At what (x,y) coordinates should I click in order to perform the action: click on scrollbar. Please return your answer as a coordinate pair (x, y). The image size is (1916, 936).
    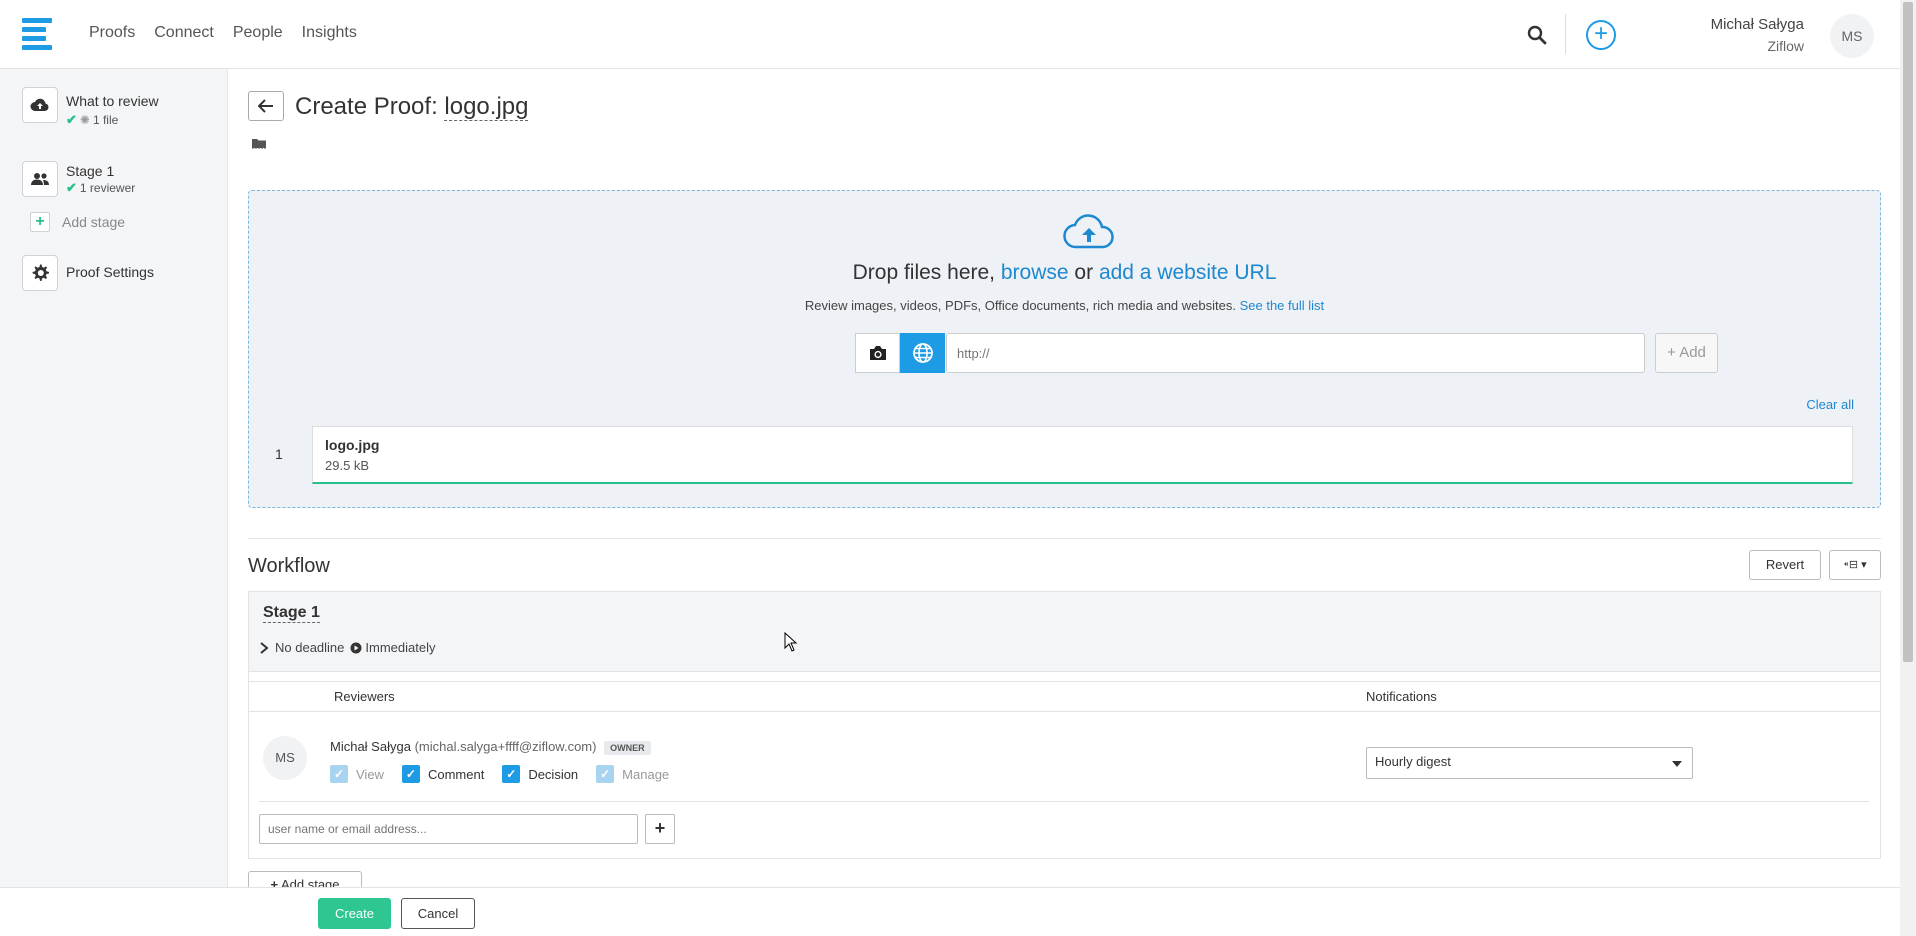
    Looking at the image, I should click on (1908, 468).